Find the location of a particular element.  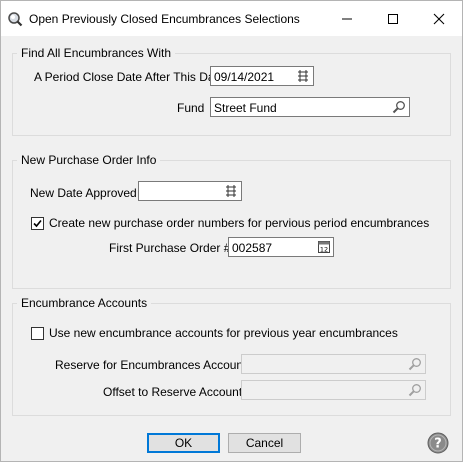

fund-label: Fund is located at coordinates (191, 108).